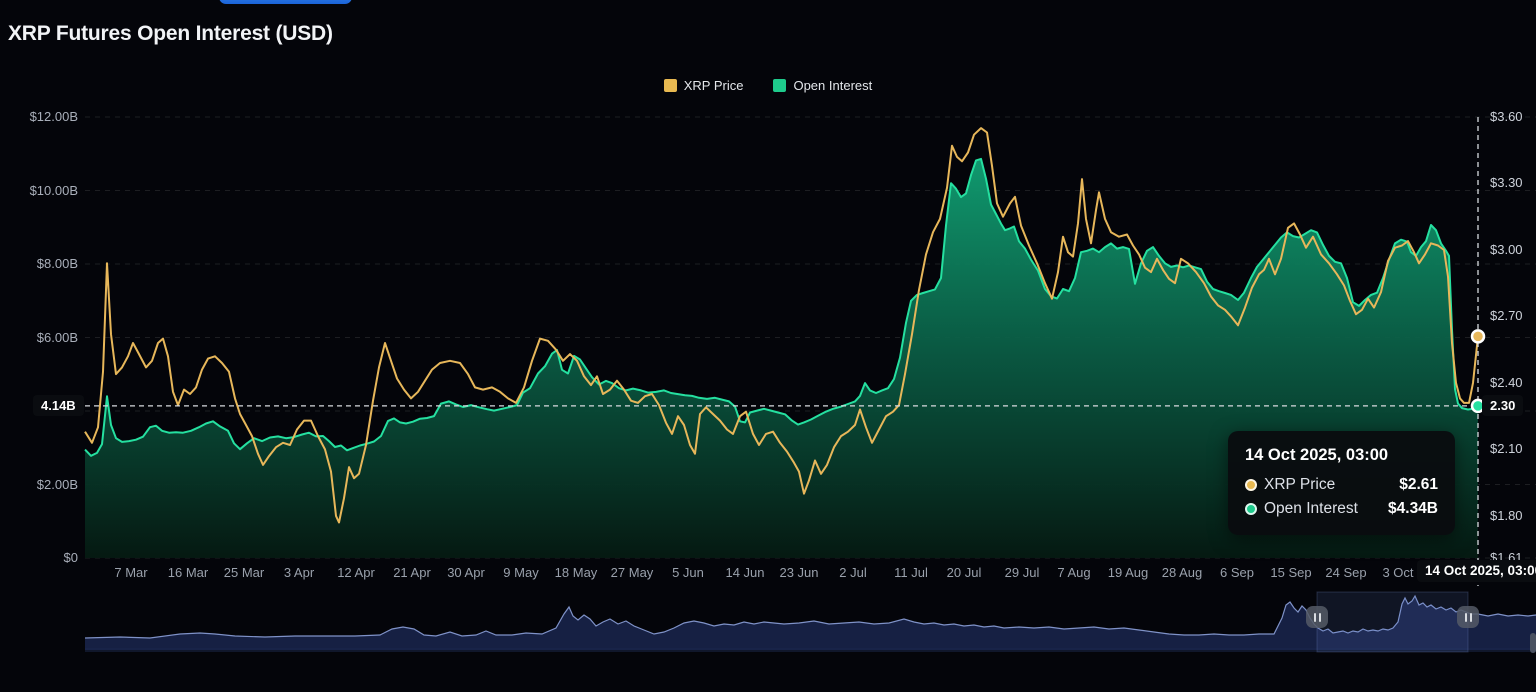 This screenshot has width=1536, height=692. I want to click on tooltip-row-xrp-price: XRP Price $2.61, so click(1341, 485).